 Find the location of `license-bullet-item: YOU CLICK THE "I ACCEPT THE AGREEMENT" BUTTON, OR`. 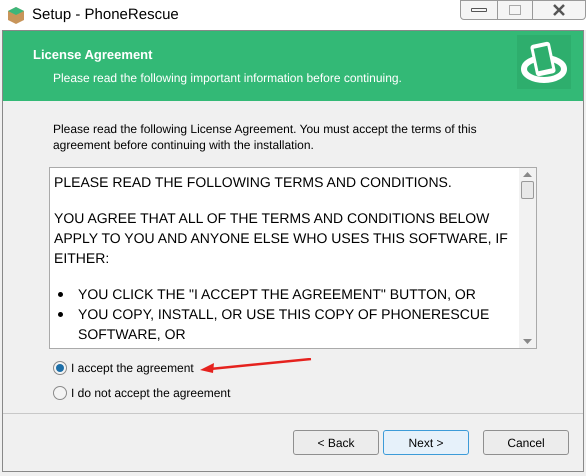

license-bullet-item: YOU CLICK THE "I ACCEPT THE AGREEMENT" BUTTON, OR is located at coordinates (277, 294).